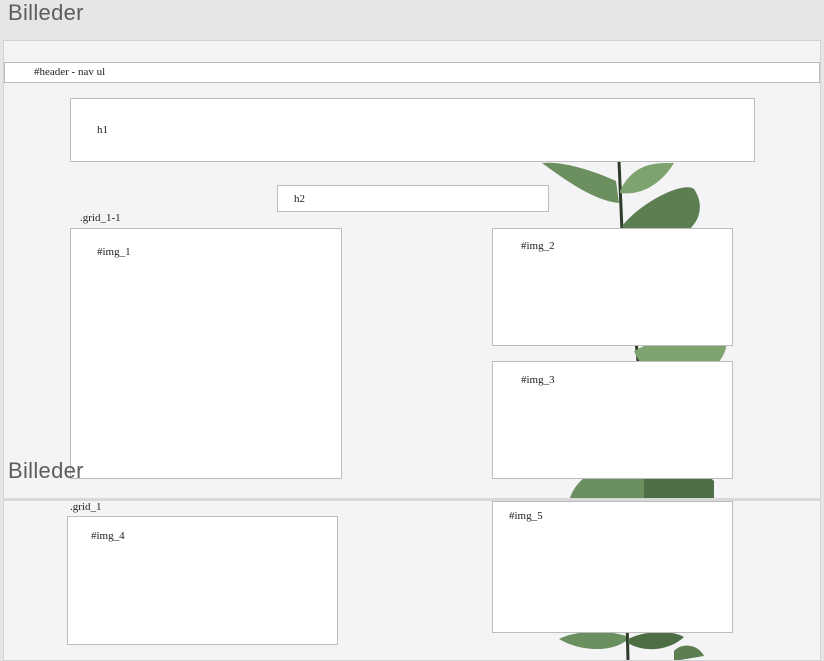  I want to click on img-5-label: #img_5, so click(526, 516).